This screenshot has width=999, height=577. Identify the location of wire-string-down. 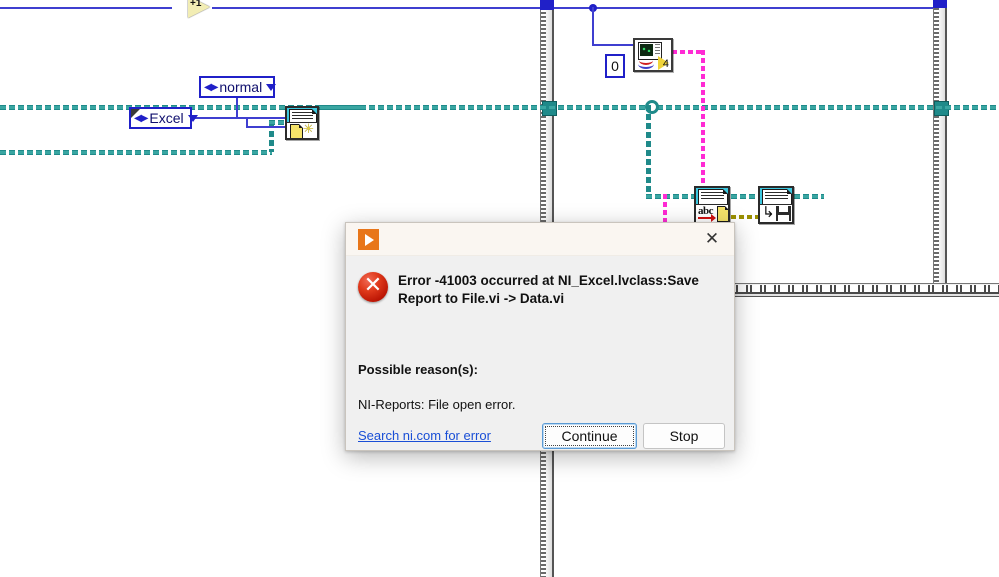
(703, 123).